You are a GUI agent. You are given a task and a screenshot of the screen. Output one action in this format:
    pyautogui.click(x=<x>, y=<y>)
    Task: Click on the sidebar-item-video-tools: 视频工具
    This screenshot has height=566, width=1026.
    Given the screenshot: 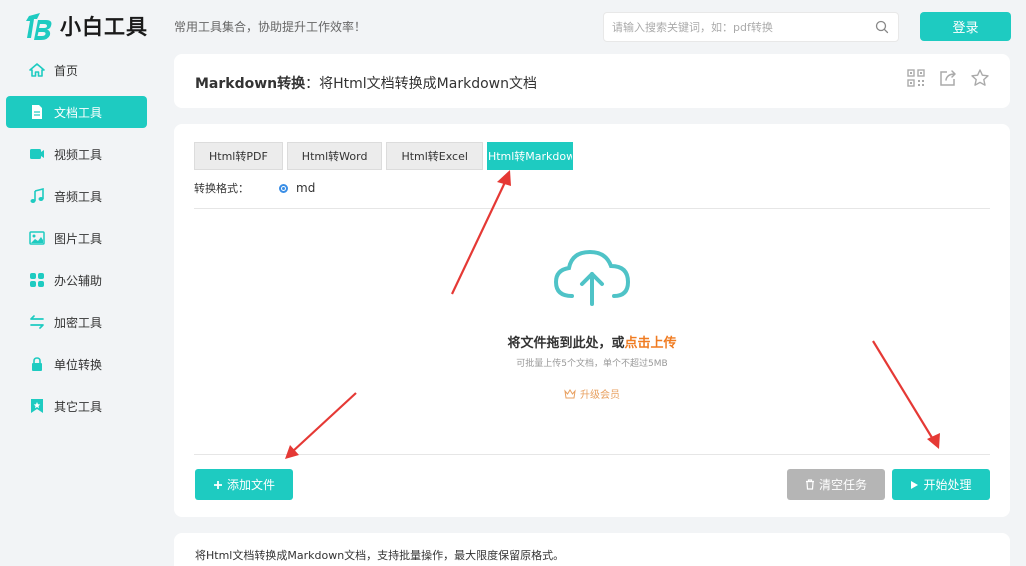 What is the action you would take?
    pyautogui.click(x=76, y=154)
    